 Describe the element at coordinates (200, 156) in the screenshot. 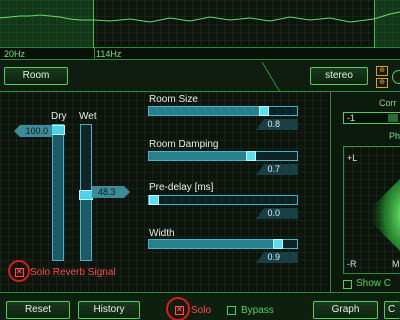

I see `room-damping-fill` at that location.